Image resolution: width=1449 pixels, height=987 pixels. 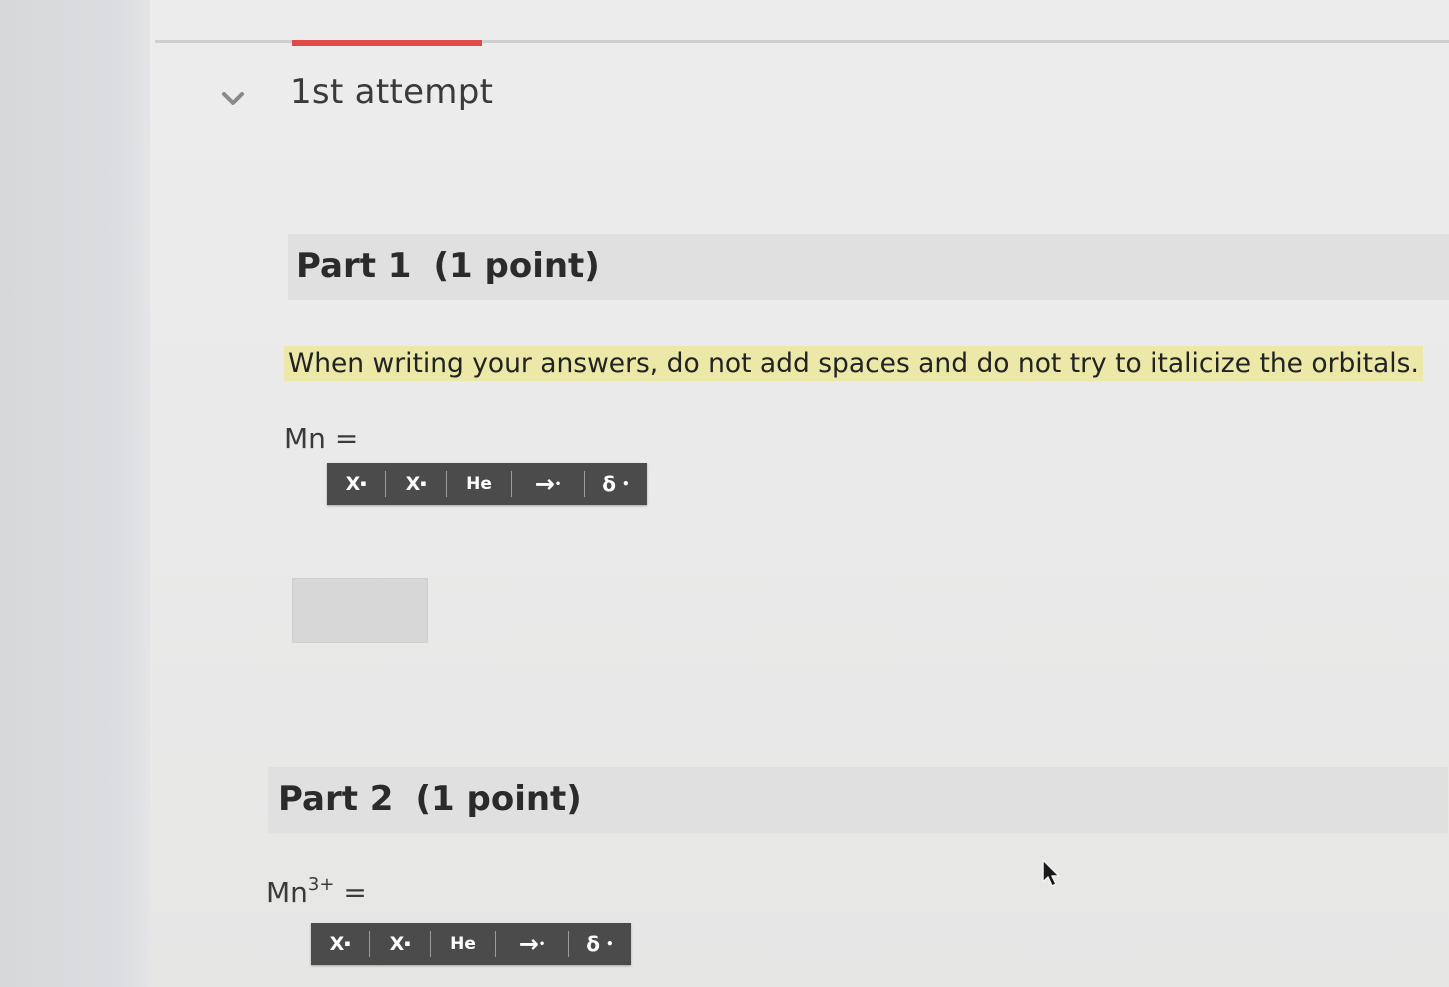 What do you see at coordinates (868, 267) in the screenshot?
I see `part-1-header: Part 1 (1 point)` at bounding box center [868, 267].